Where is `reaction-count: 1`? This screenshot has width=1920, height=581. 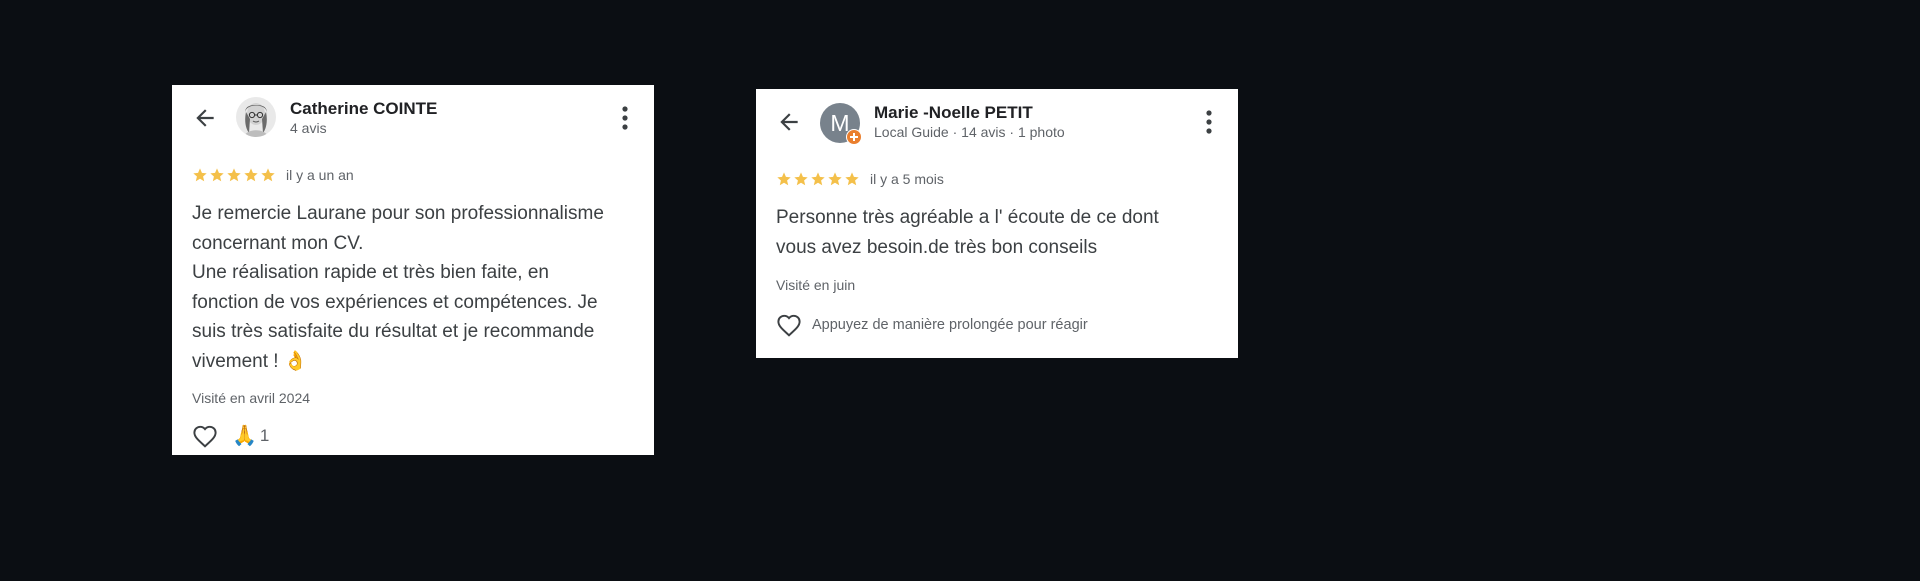
reaction-count: 1 is located at coordinates (264, 435).